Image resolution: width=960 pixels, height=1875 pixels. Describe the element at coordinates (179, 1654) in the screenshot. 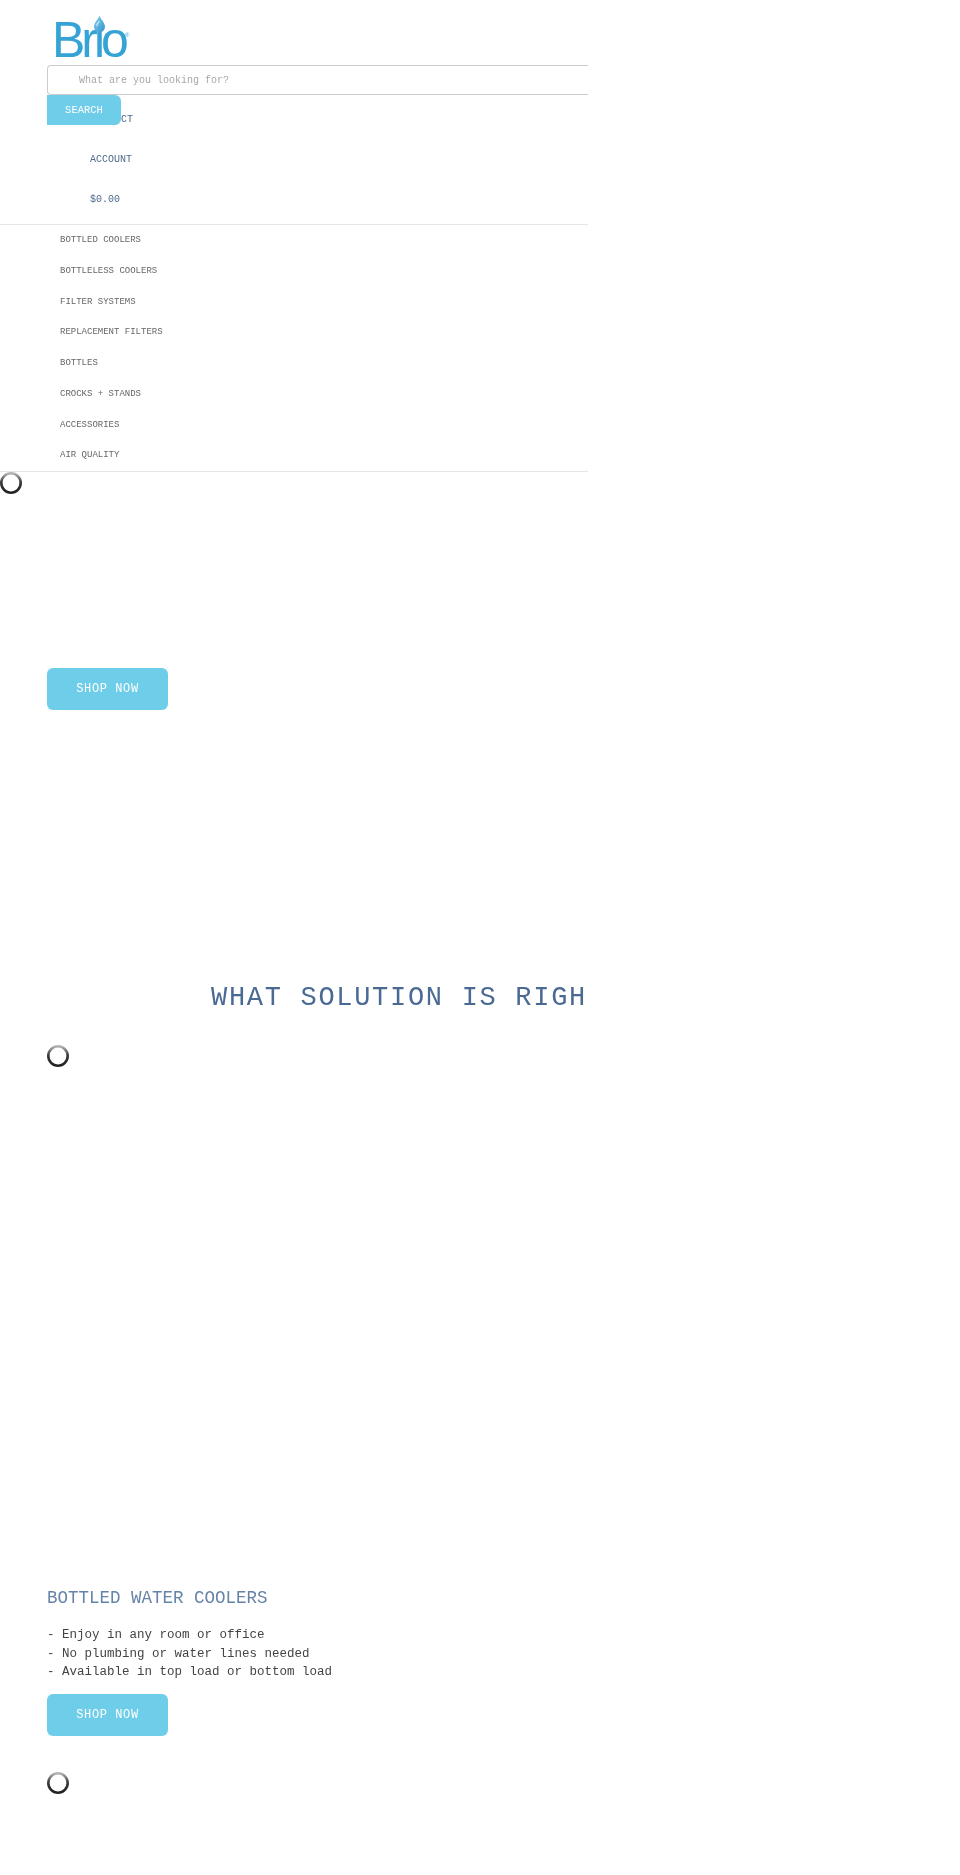

I see `feature-text: - No plumbing or water lines needed` at that location.